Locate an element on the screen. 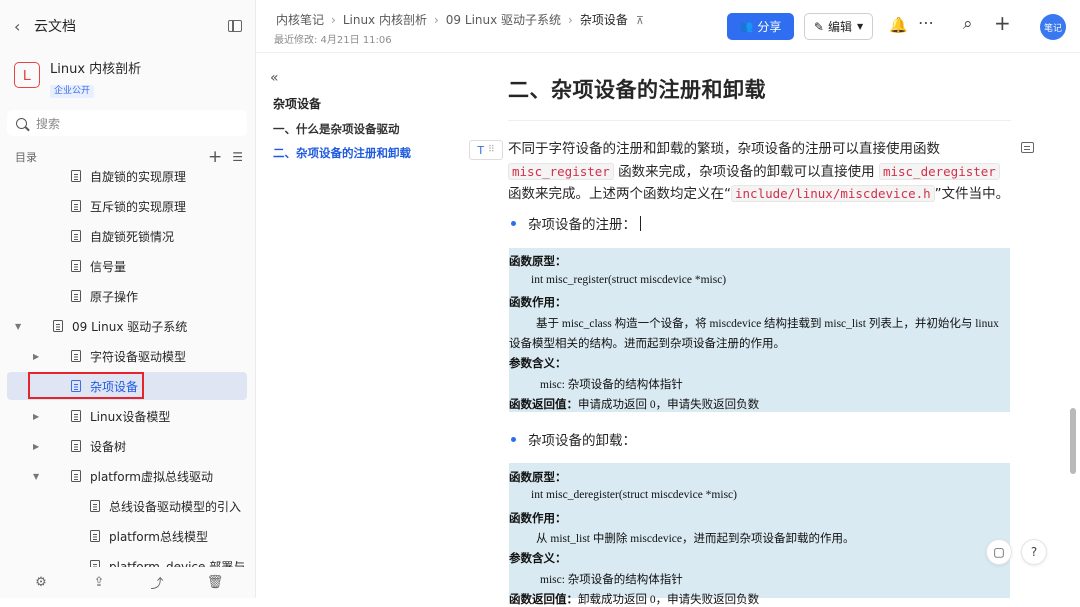 The height and width of the screenshot is (607, 1080). heading-divider is located at coordinates (759, 120).